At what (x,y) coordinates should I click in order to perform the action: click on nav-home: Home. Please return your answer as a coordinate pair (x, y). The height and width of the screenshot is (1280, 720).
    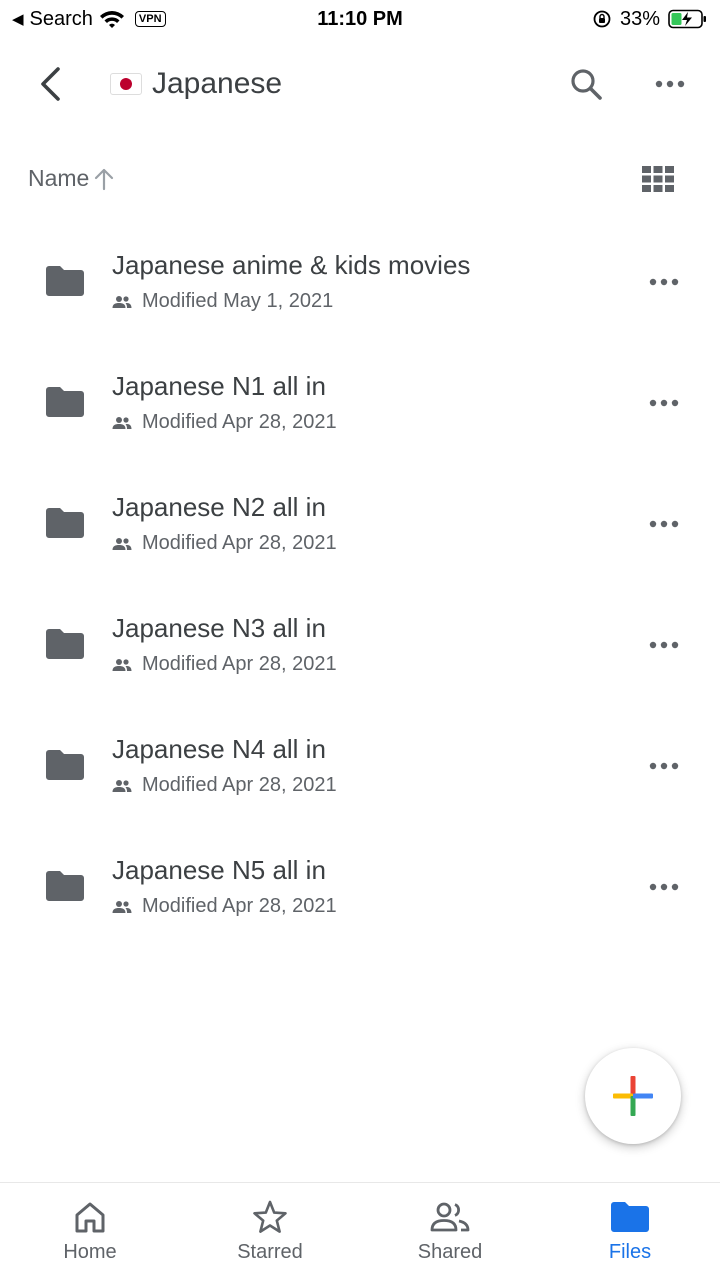
    Looking at the image, I should click on (90, 1231).